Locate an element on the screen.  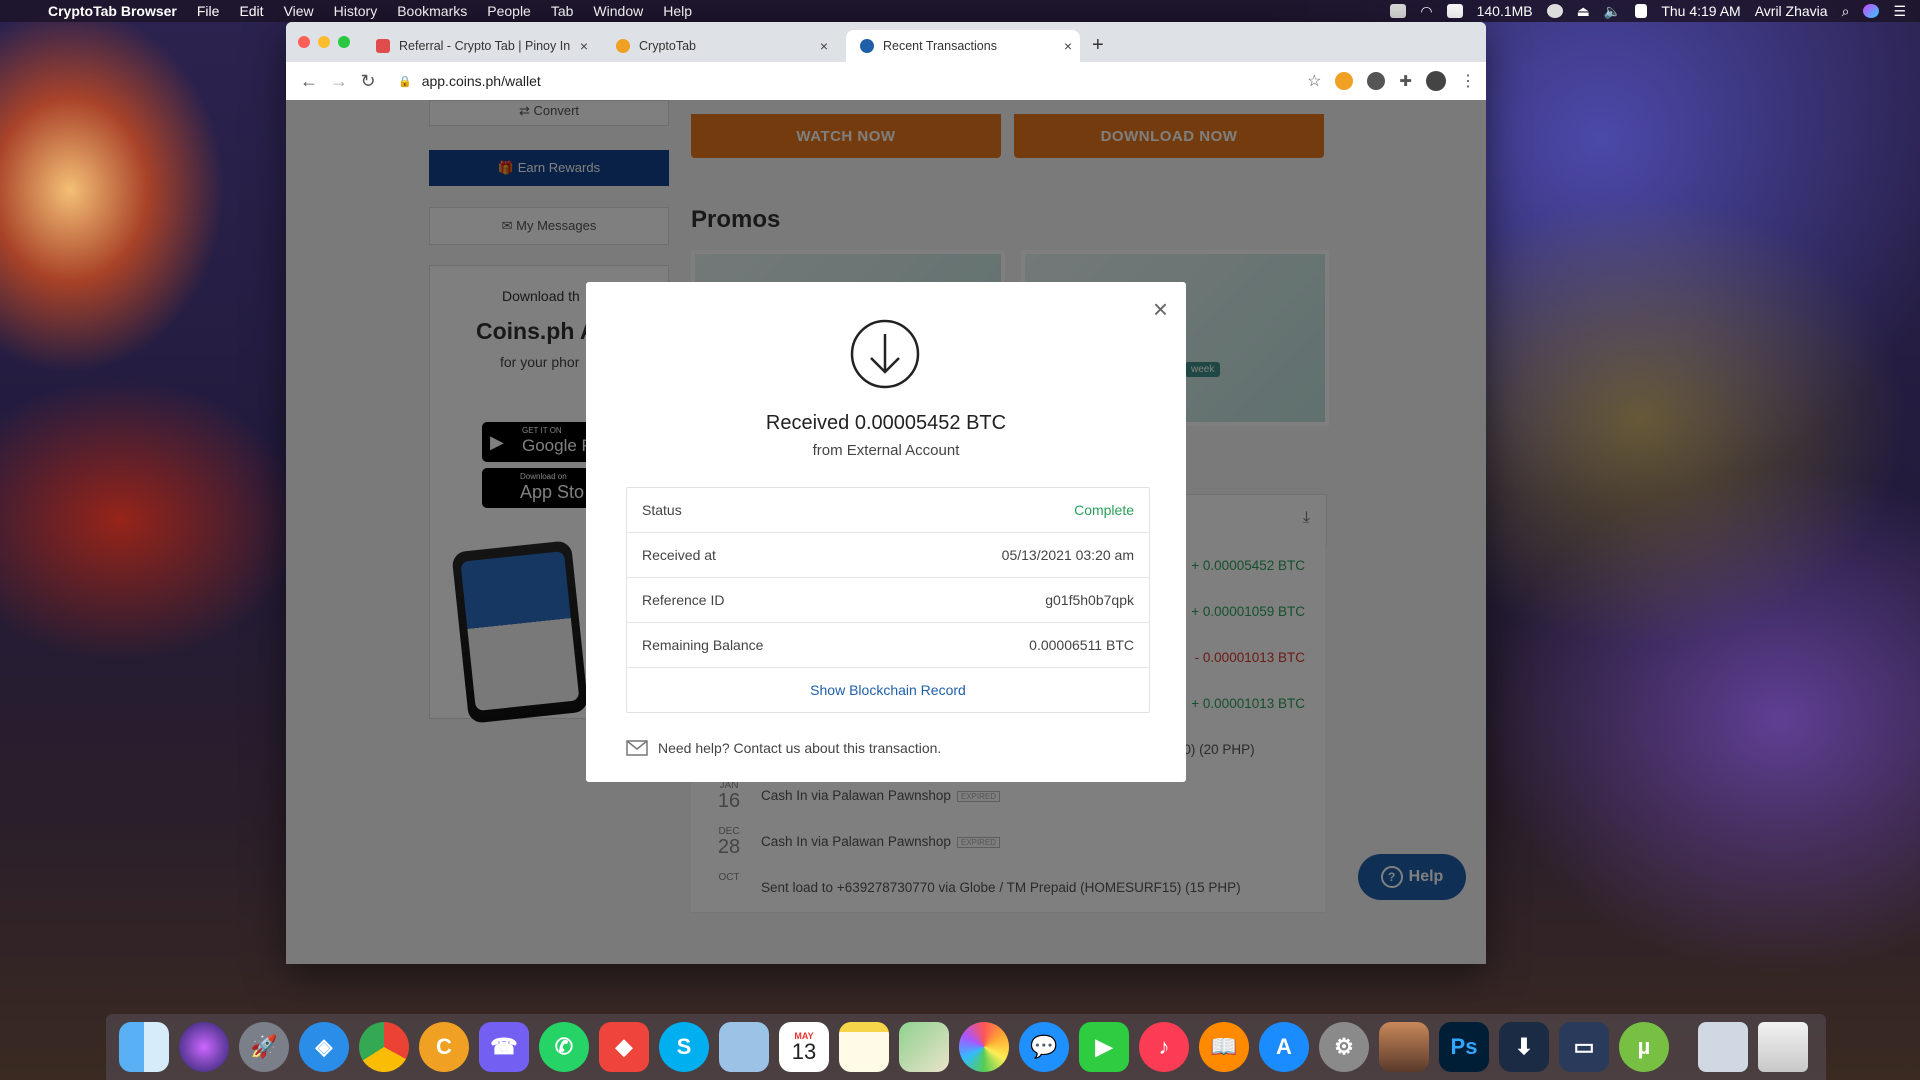
notes-icon is located at coordinates (864, 1047).